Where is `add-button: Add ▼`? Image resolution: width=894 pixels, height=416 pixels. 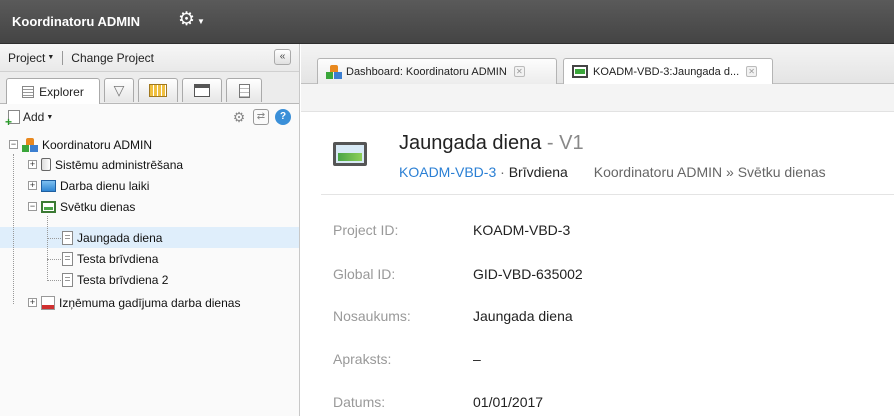
add-button: Add ▼ is located at coordinates (29, 119).